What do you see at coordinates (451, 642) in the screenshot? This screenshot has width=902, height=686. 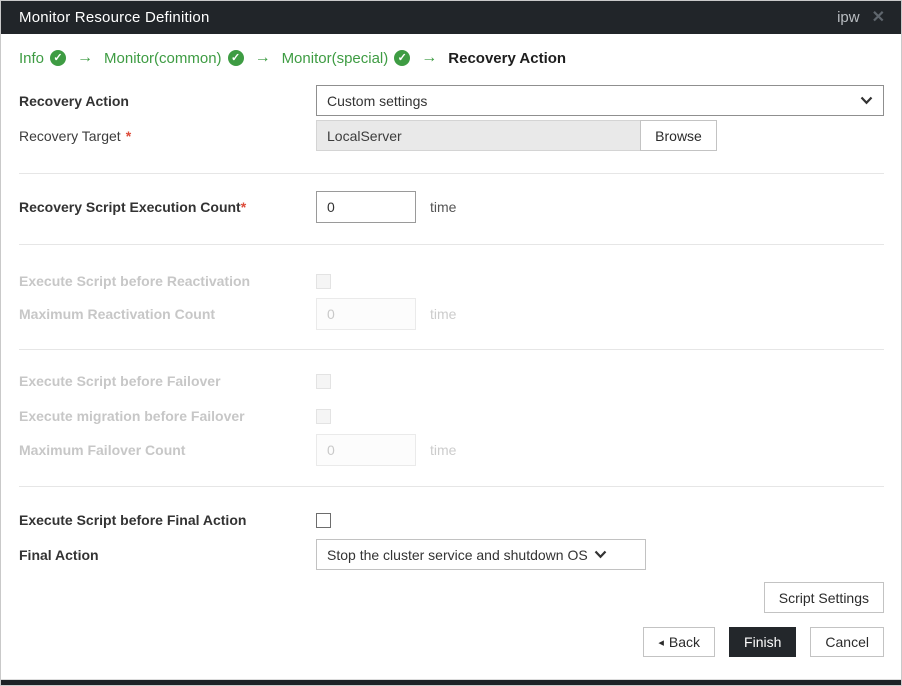 I see `nav-buttons-row: ◂ Back Finish Cancel` at bounding box center [451, 642].